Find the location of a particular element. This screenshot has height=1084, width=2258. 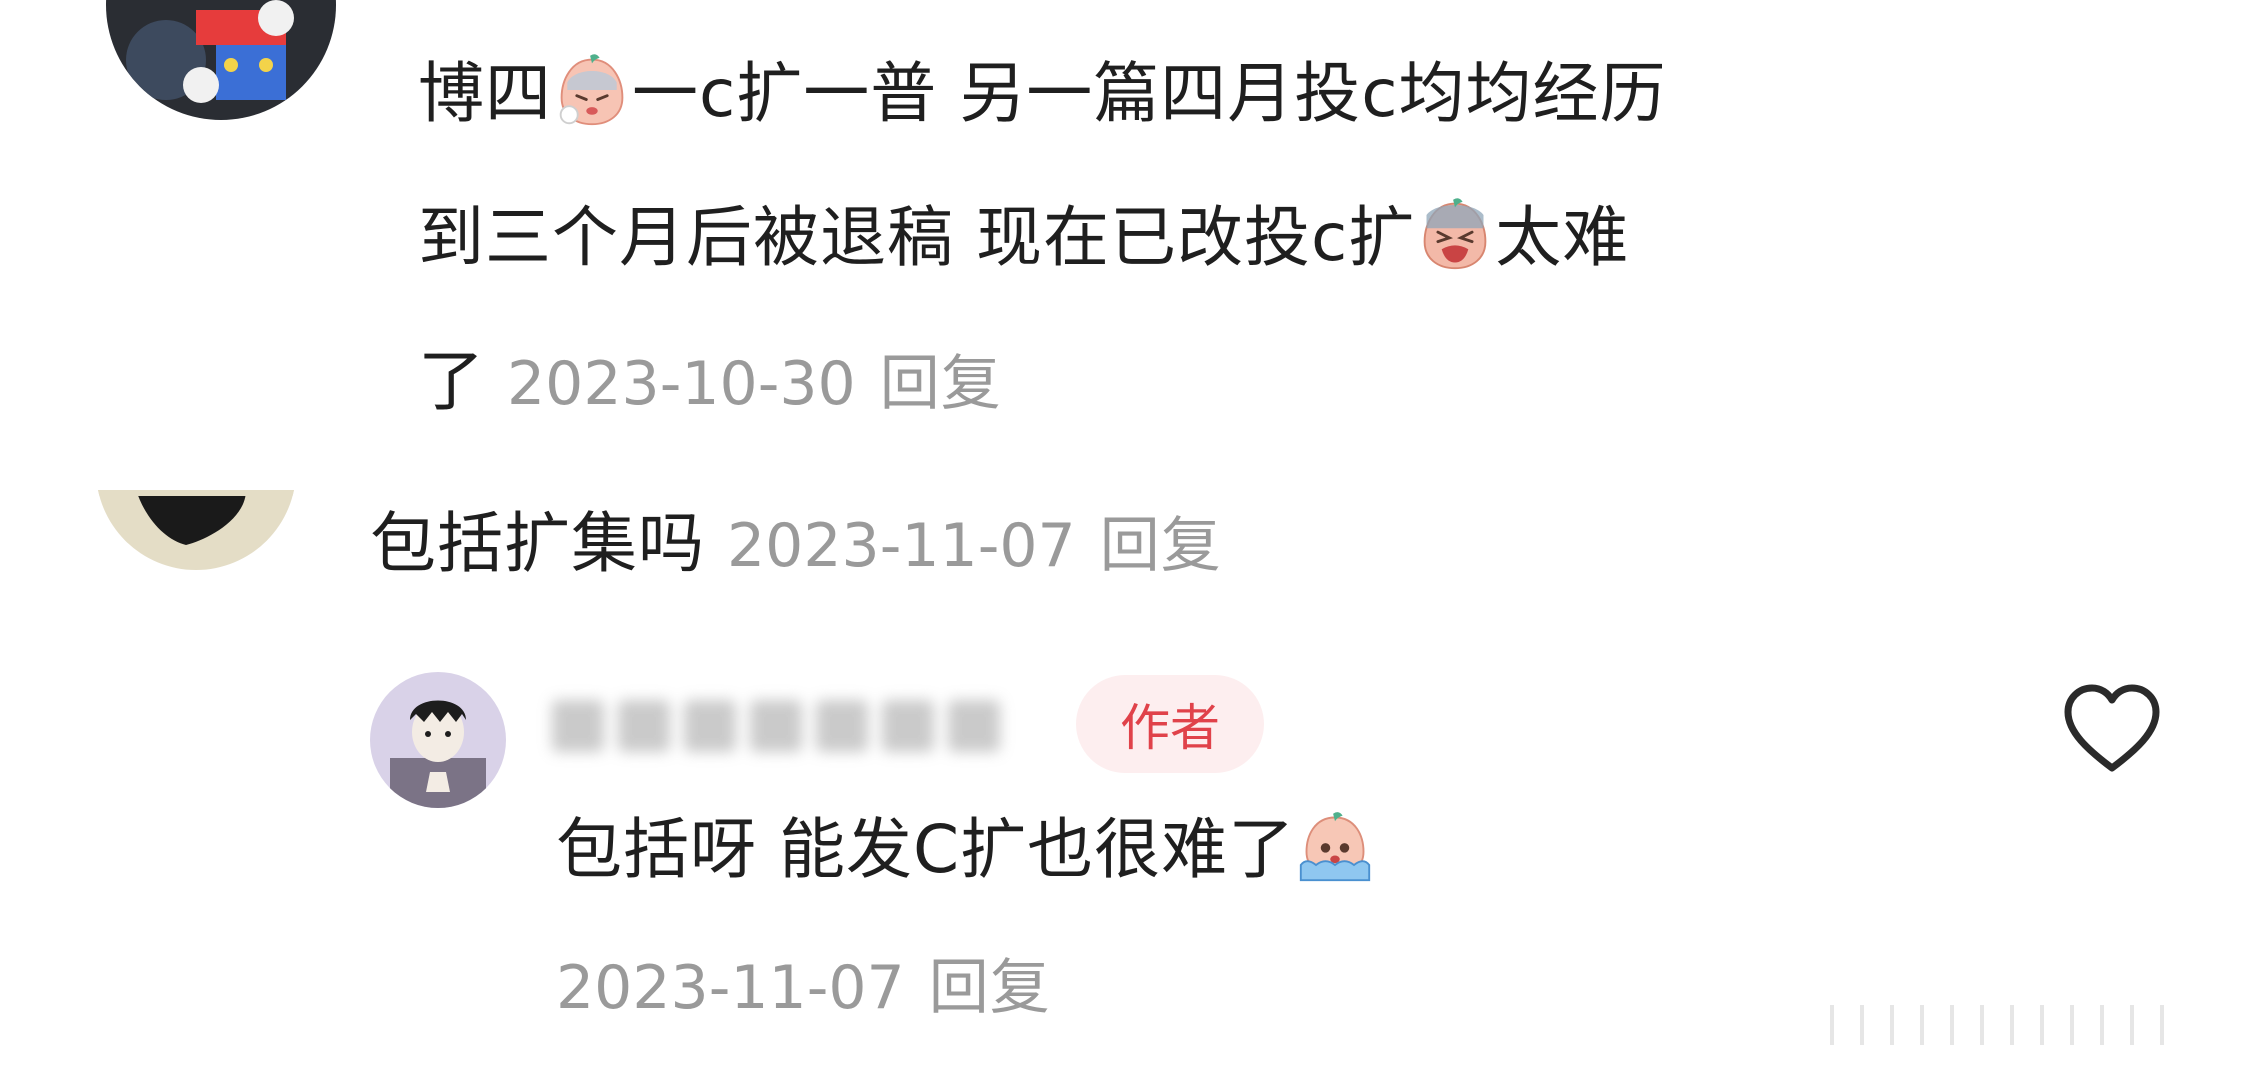

sweat-face-emoji is located at coordinates (592, 90).